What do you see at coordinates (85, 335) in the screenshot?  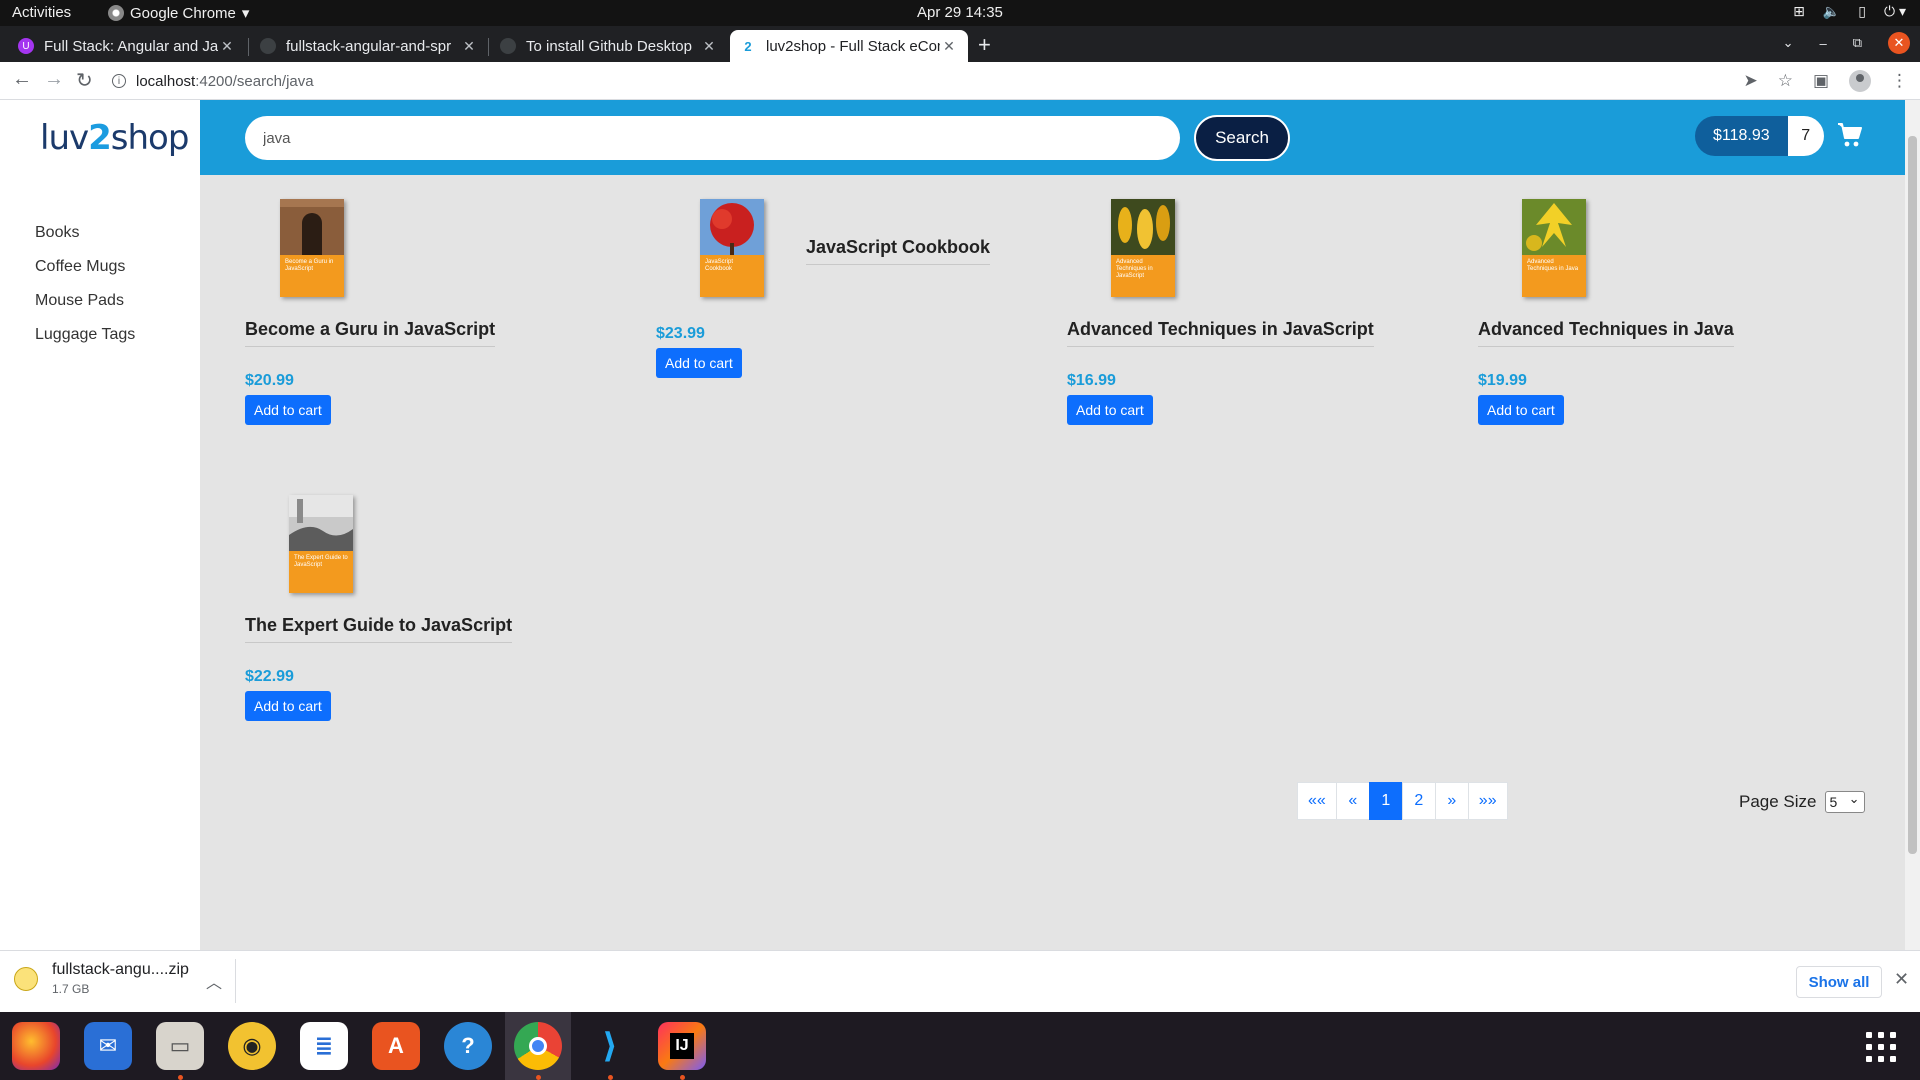 I see `category-luggage-tags: Luggage Tags` at bounding box center [85, 335].